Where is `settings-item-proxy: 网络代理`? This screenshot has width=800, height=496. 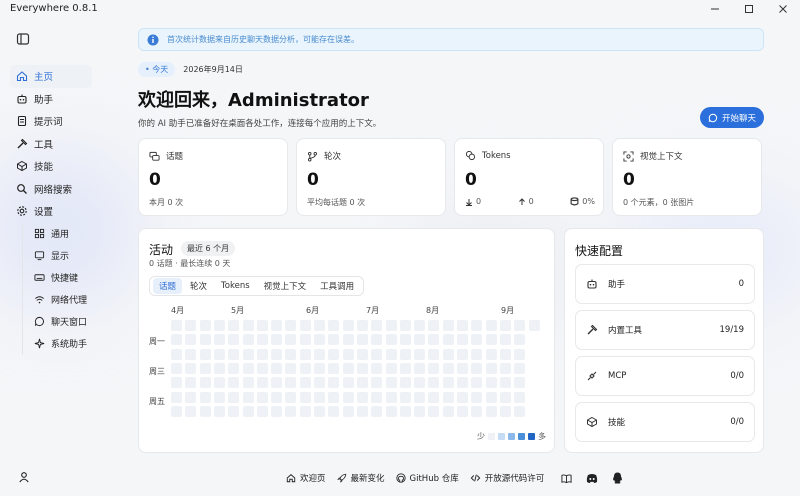
settings-item-proxy: 网络代理 is located at coordinates (59, 300).